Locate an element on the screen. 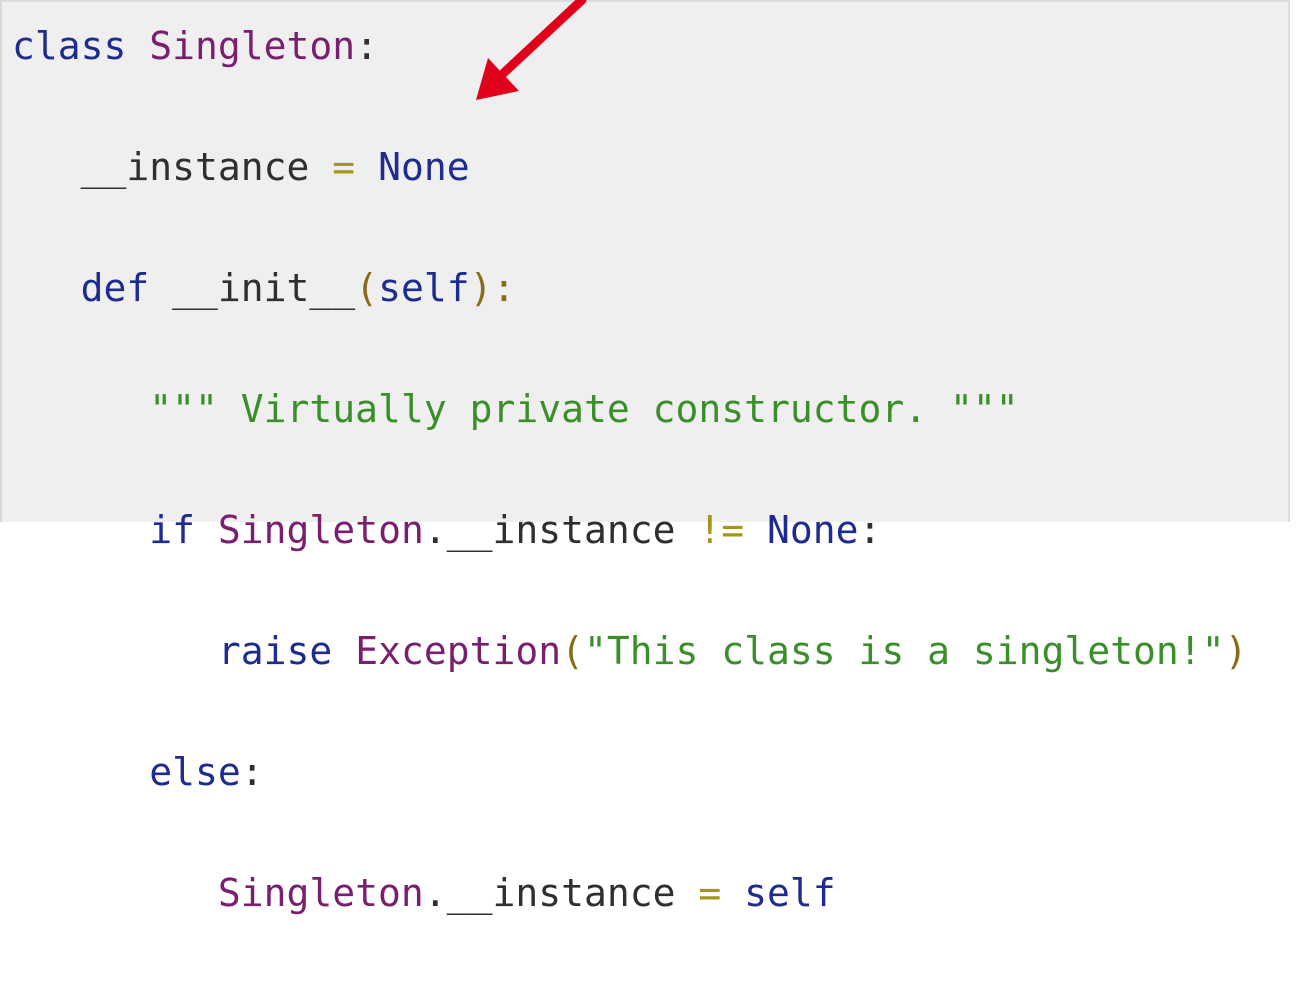 This screenshot has width=1304, height=984. code-token: != is located at coordinates (721, 530).